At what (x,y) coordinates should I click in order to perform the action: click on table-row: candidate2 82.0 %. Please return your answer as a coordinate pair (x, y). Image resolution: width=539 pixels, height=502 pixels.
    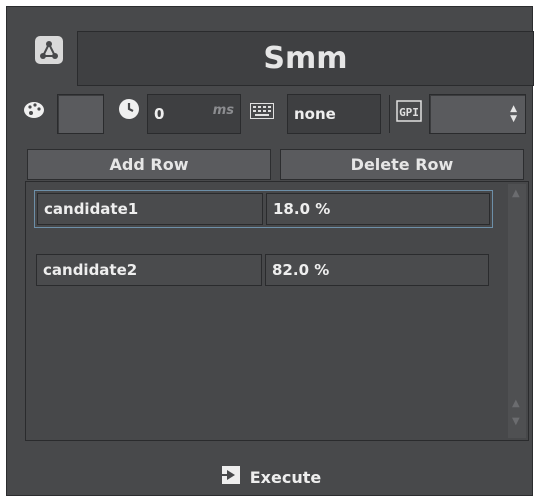
    Looking at the image, I should click on (263, 271).